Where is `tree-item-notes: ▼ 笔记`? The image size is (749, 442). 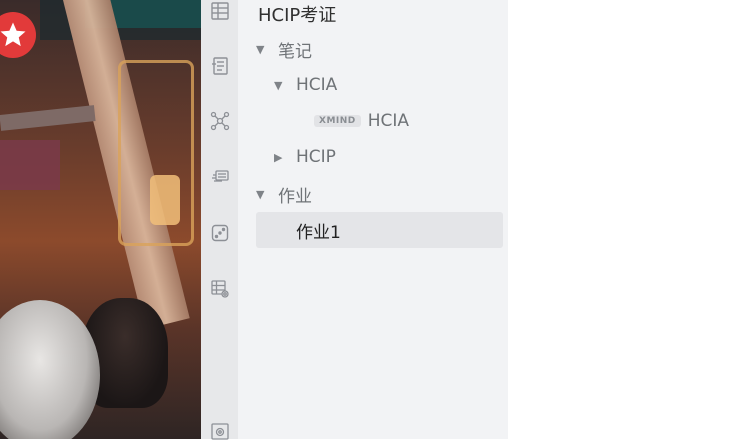
tree-item-notes: ▼ 笔记 is located at coordinates (379, 49).